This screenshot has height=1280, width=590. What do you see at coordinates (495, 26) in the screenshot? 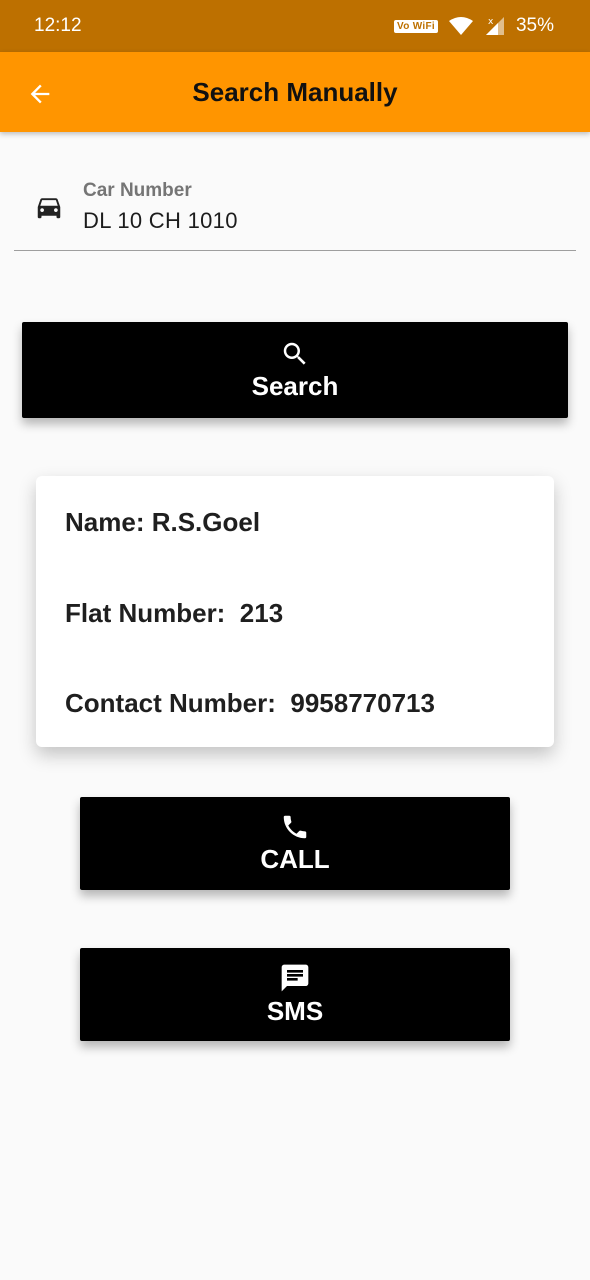
I see `signal-icon: x` at bounding box center [495, 26].